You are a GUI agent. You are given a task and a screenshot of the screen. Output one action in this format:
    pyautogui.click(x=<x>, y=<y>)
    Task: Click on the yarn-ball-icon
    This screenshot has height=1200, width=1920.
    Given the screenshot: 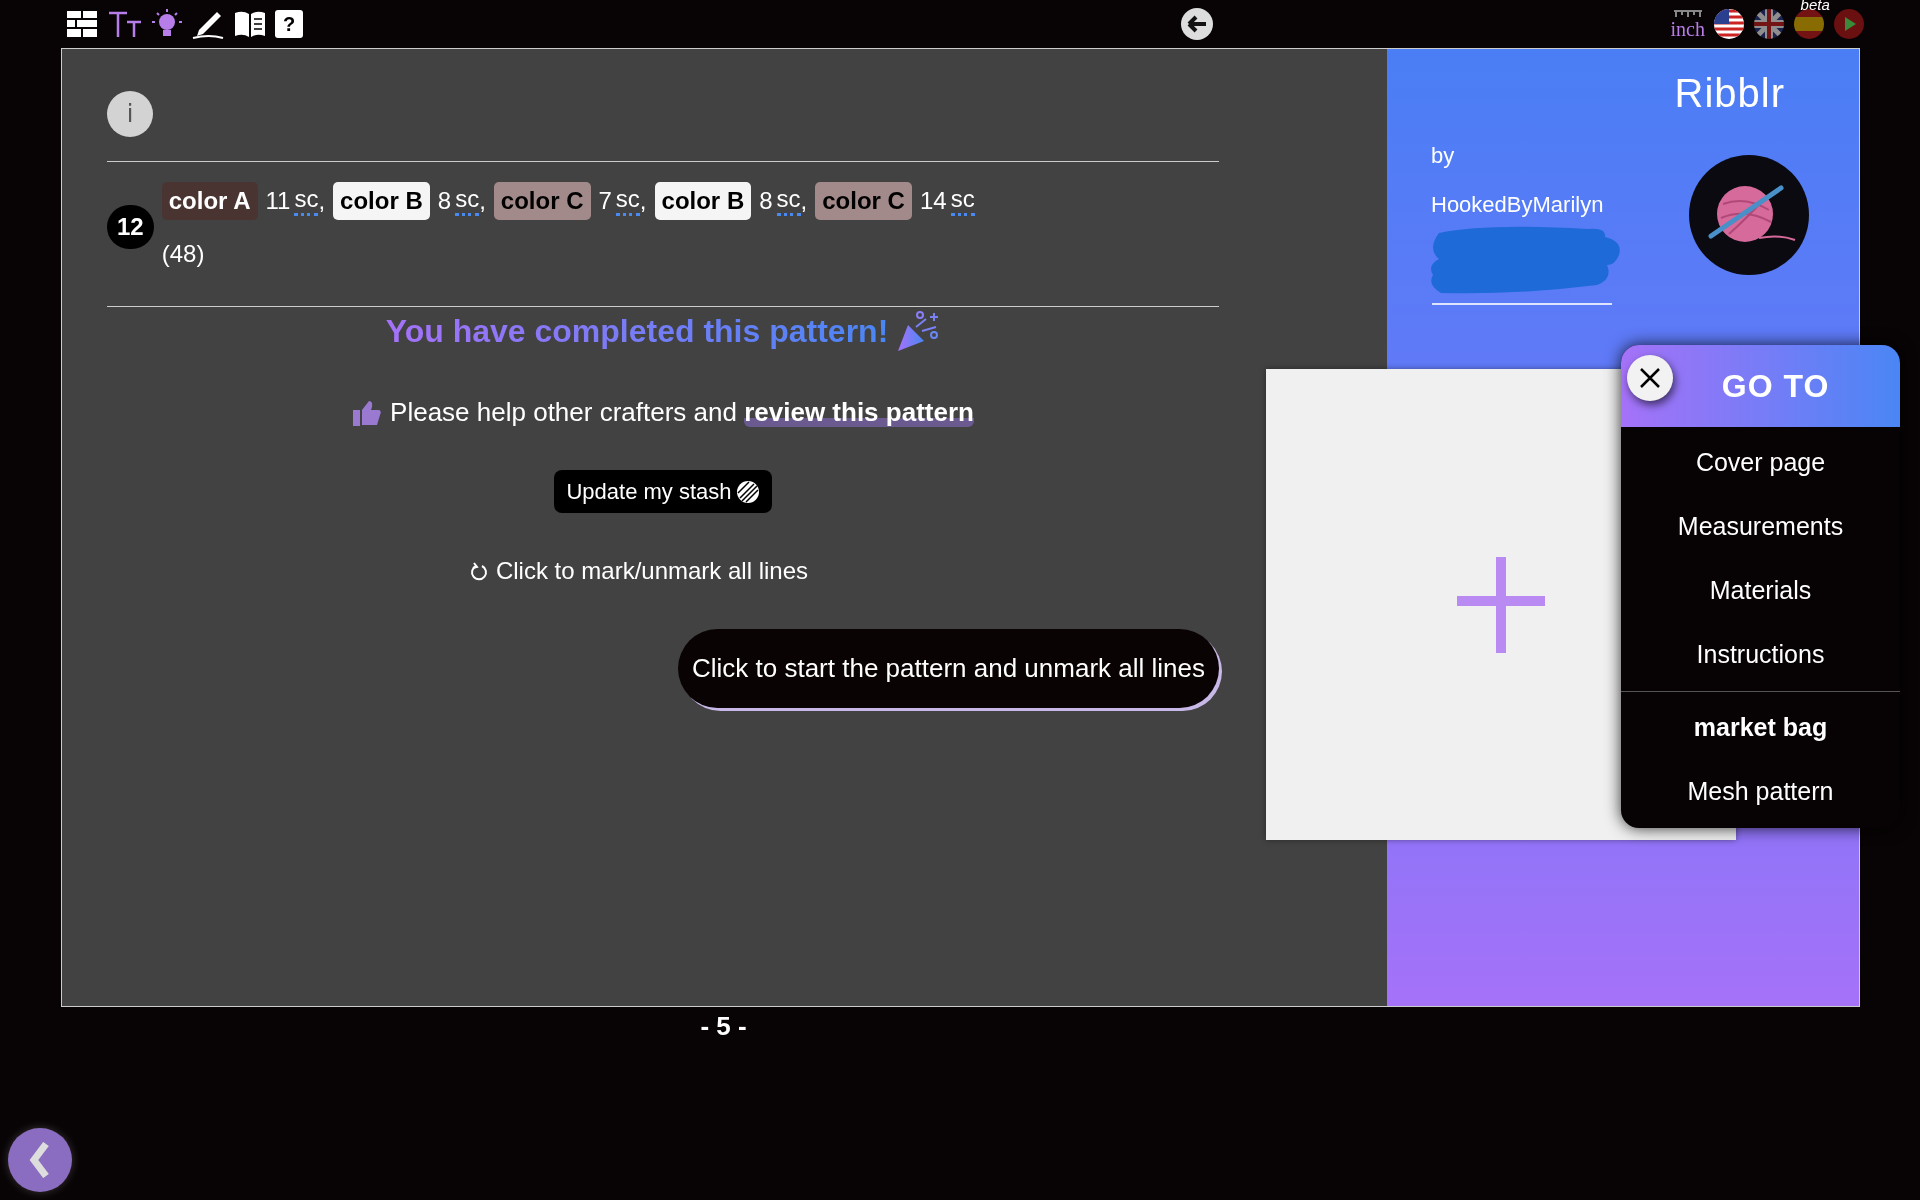 What is the action you would take?
    pyautogui.click(x=747, y=491)
    